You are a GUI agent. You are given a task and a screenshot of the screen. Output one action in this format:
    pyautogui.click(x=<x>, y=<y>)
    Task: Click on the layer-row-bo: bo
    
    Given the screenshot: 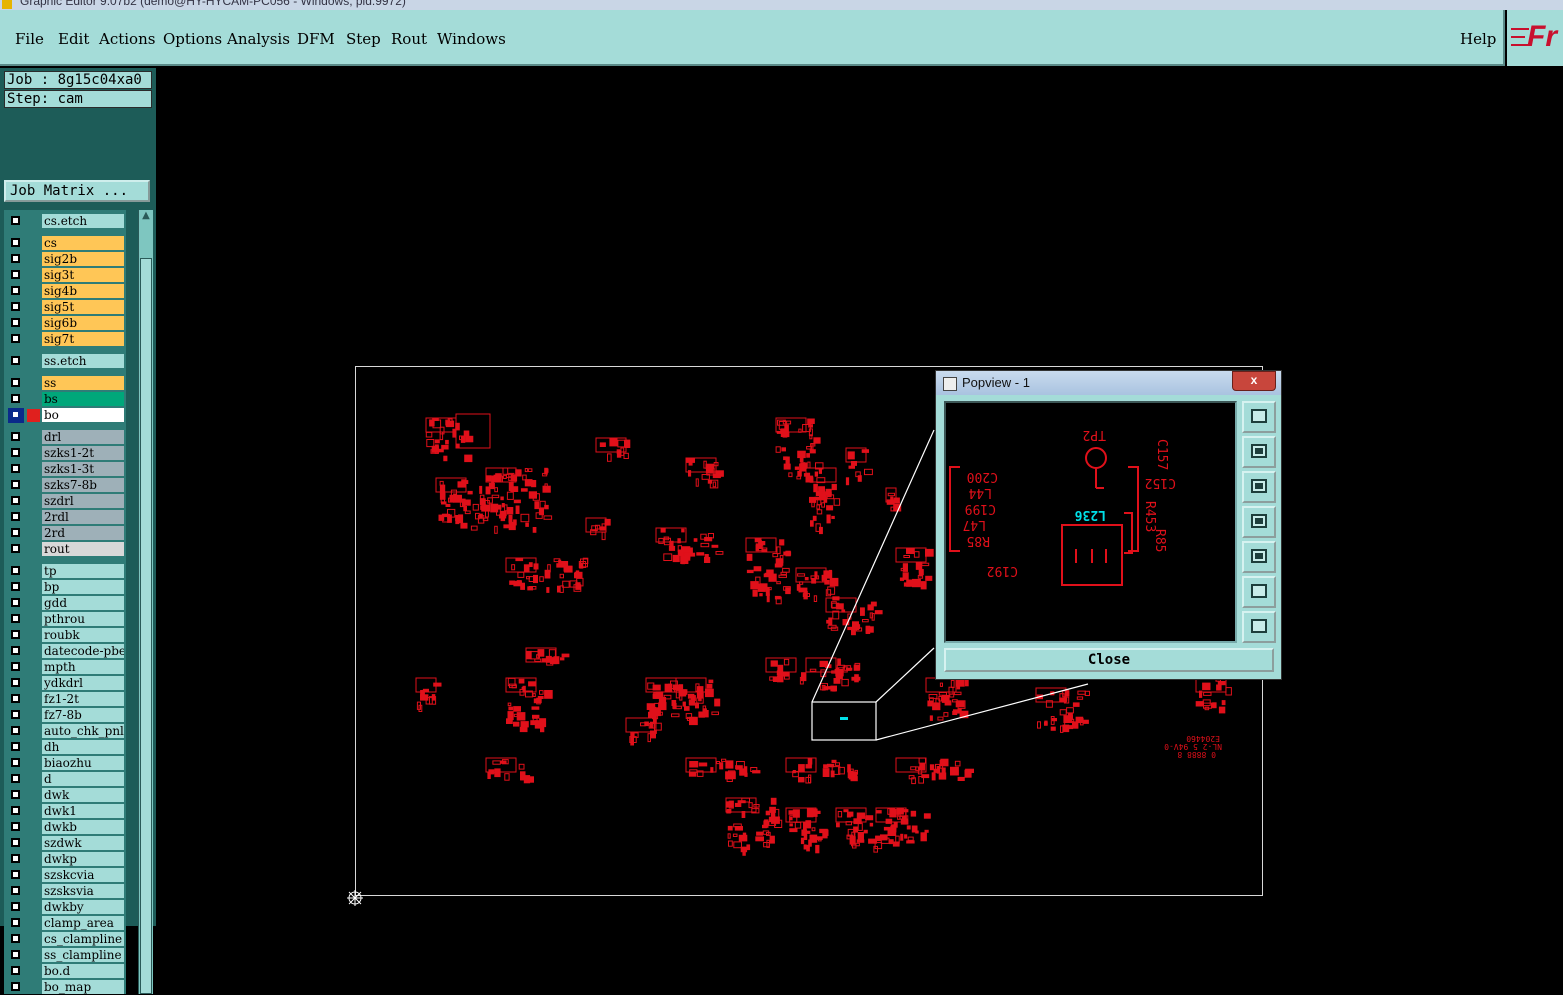 What is the action you would take?
    pyautogui.click(x=66, y=415)
    